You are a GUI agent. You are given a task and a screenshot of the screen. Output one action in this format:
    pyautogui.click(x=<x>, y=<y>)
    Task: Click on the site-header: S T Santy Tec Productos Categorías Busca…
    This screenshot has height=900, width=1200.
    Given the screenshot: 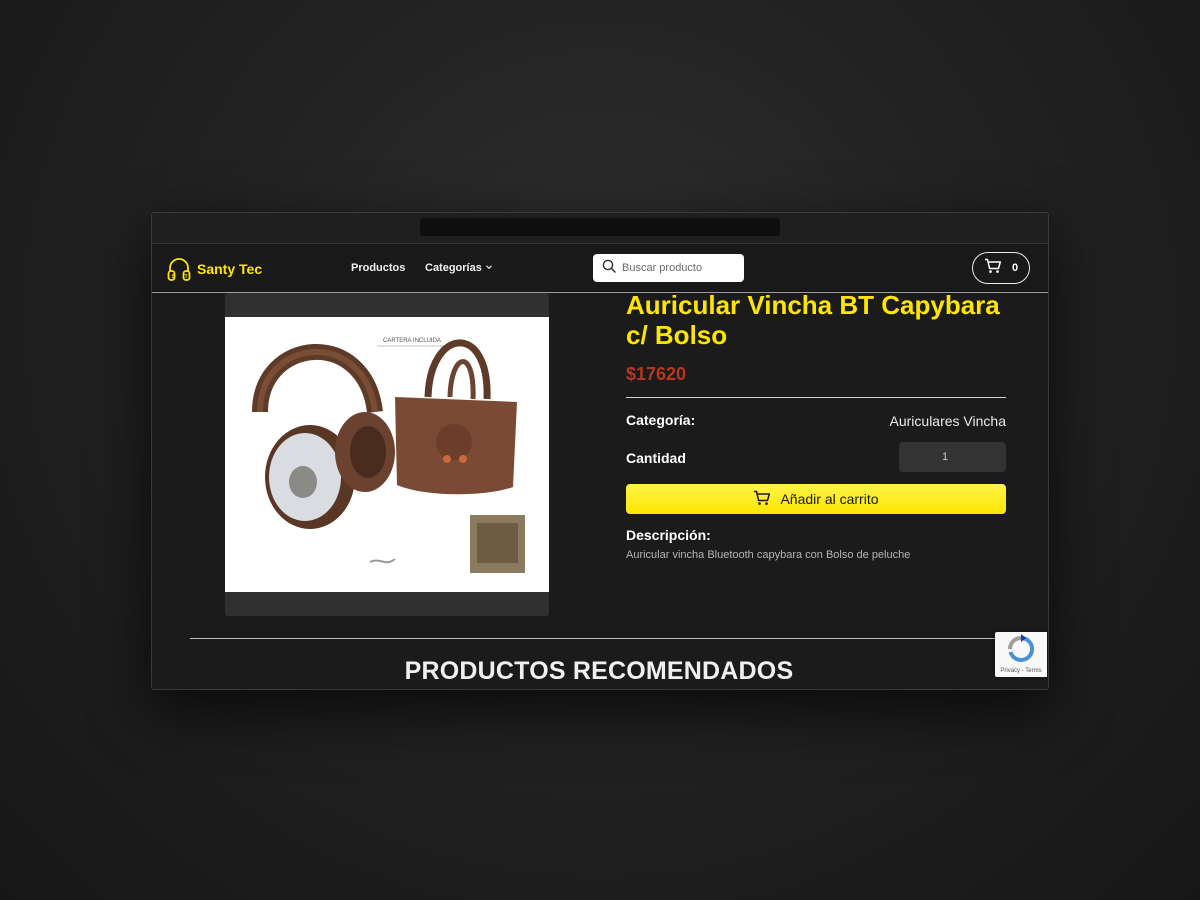 What is the action you would take?
    pyautogui.click(x=600, y=268)
    